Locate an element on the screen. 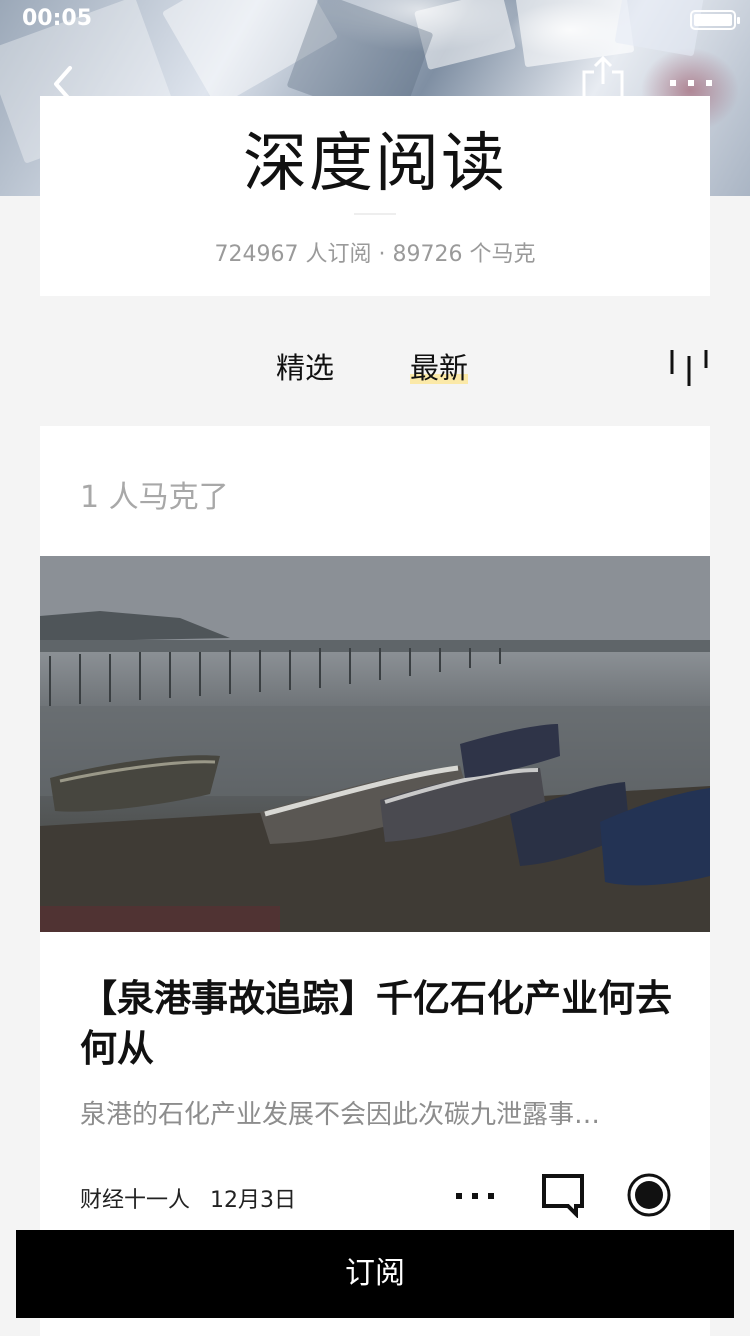 This screenshot has height=1336, width=750. article-more-button is located at coordinates (475, 1196).